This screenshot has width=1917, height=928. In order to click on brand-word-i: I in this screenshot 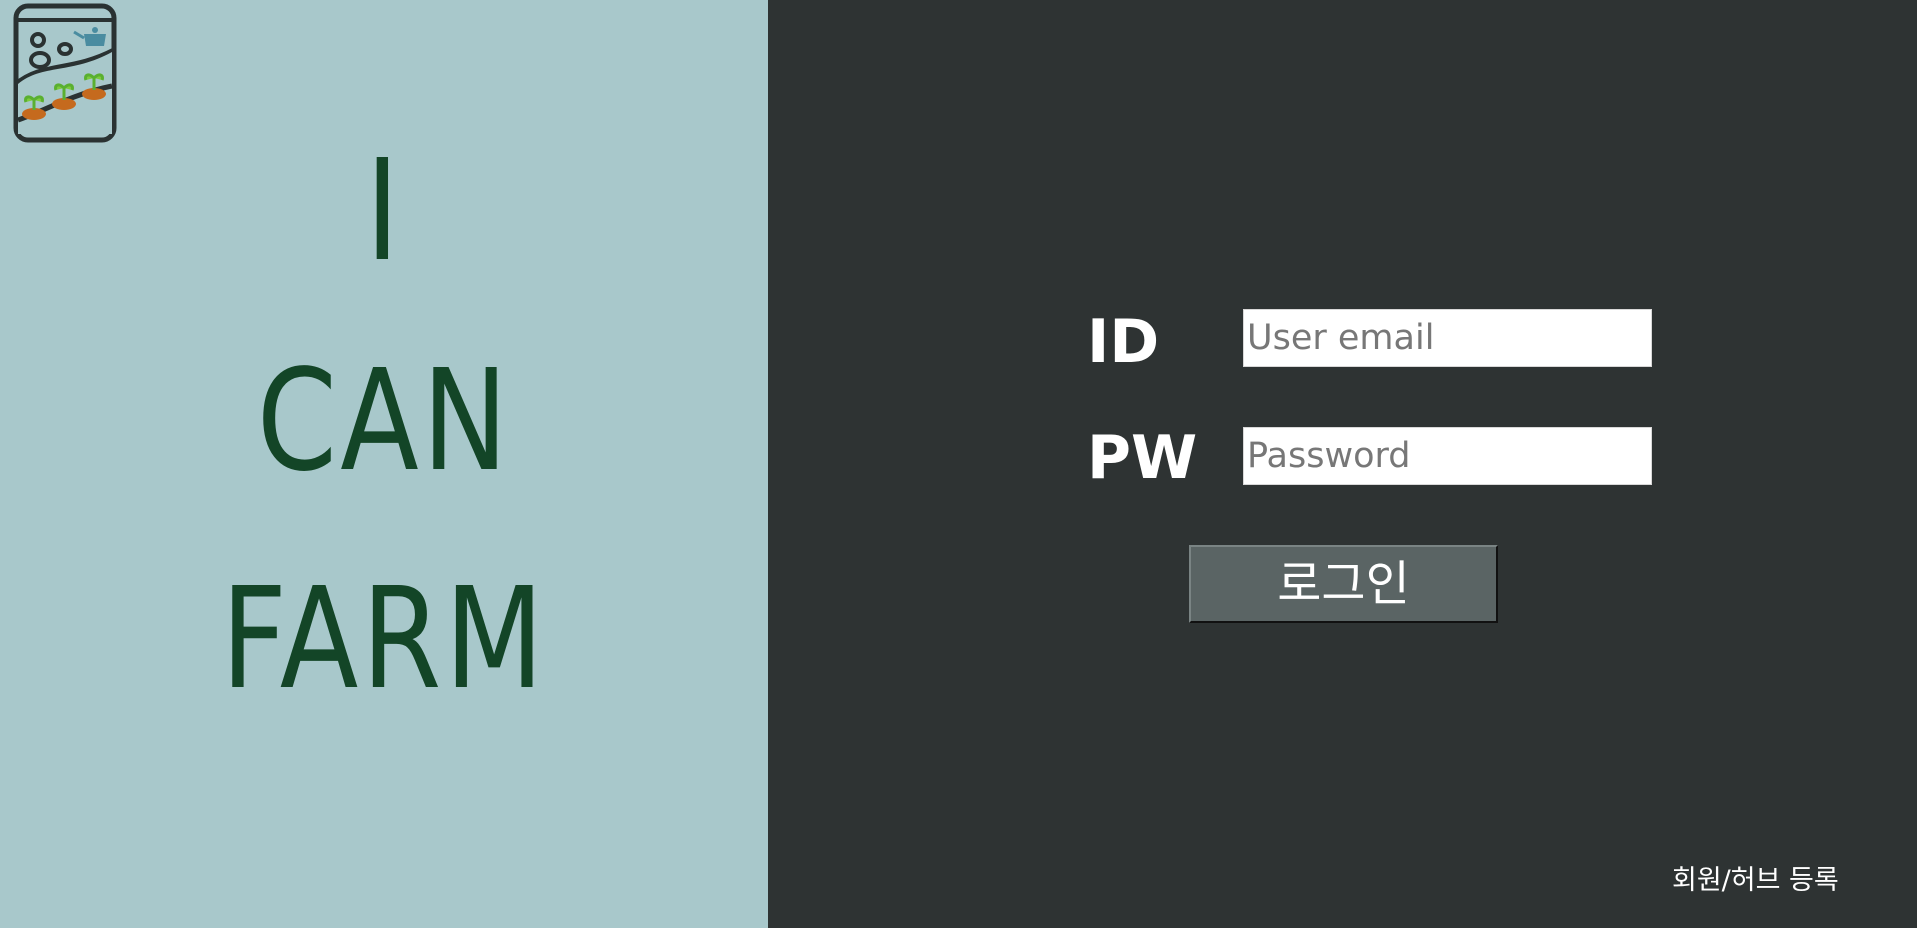, I will do `click(384, 211)`.